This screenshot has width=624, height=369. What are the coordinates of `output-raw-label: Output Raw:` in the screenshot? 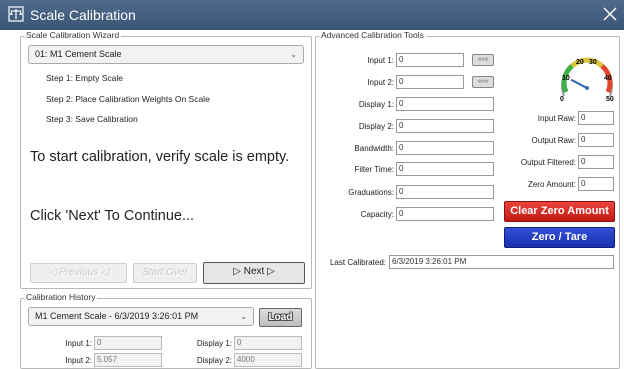 It's located at (553, 140).